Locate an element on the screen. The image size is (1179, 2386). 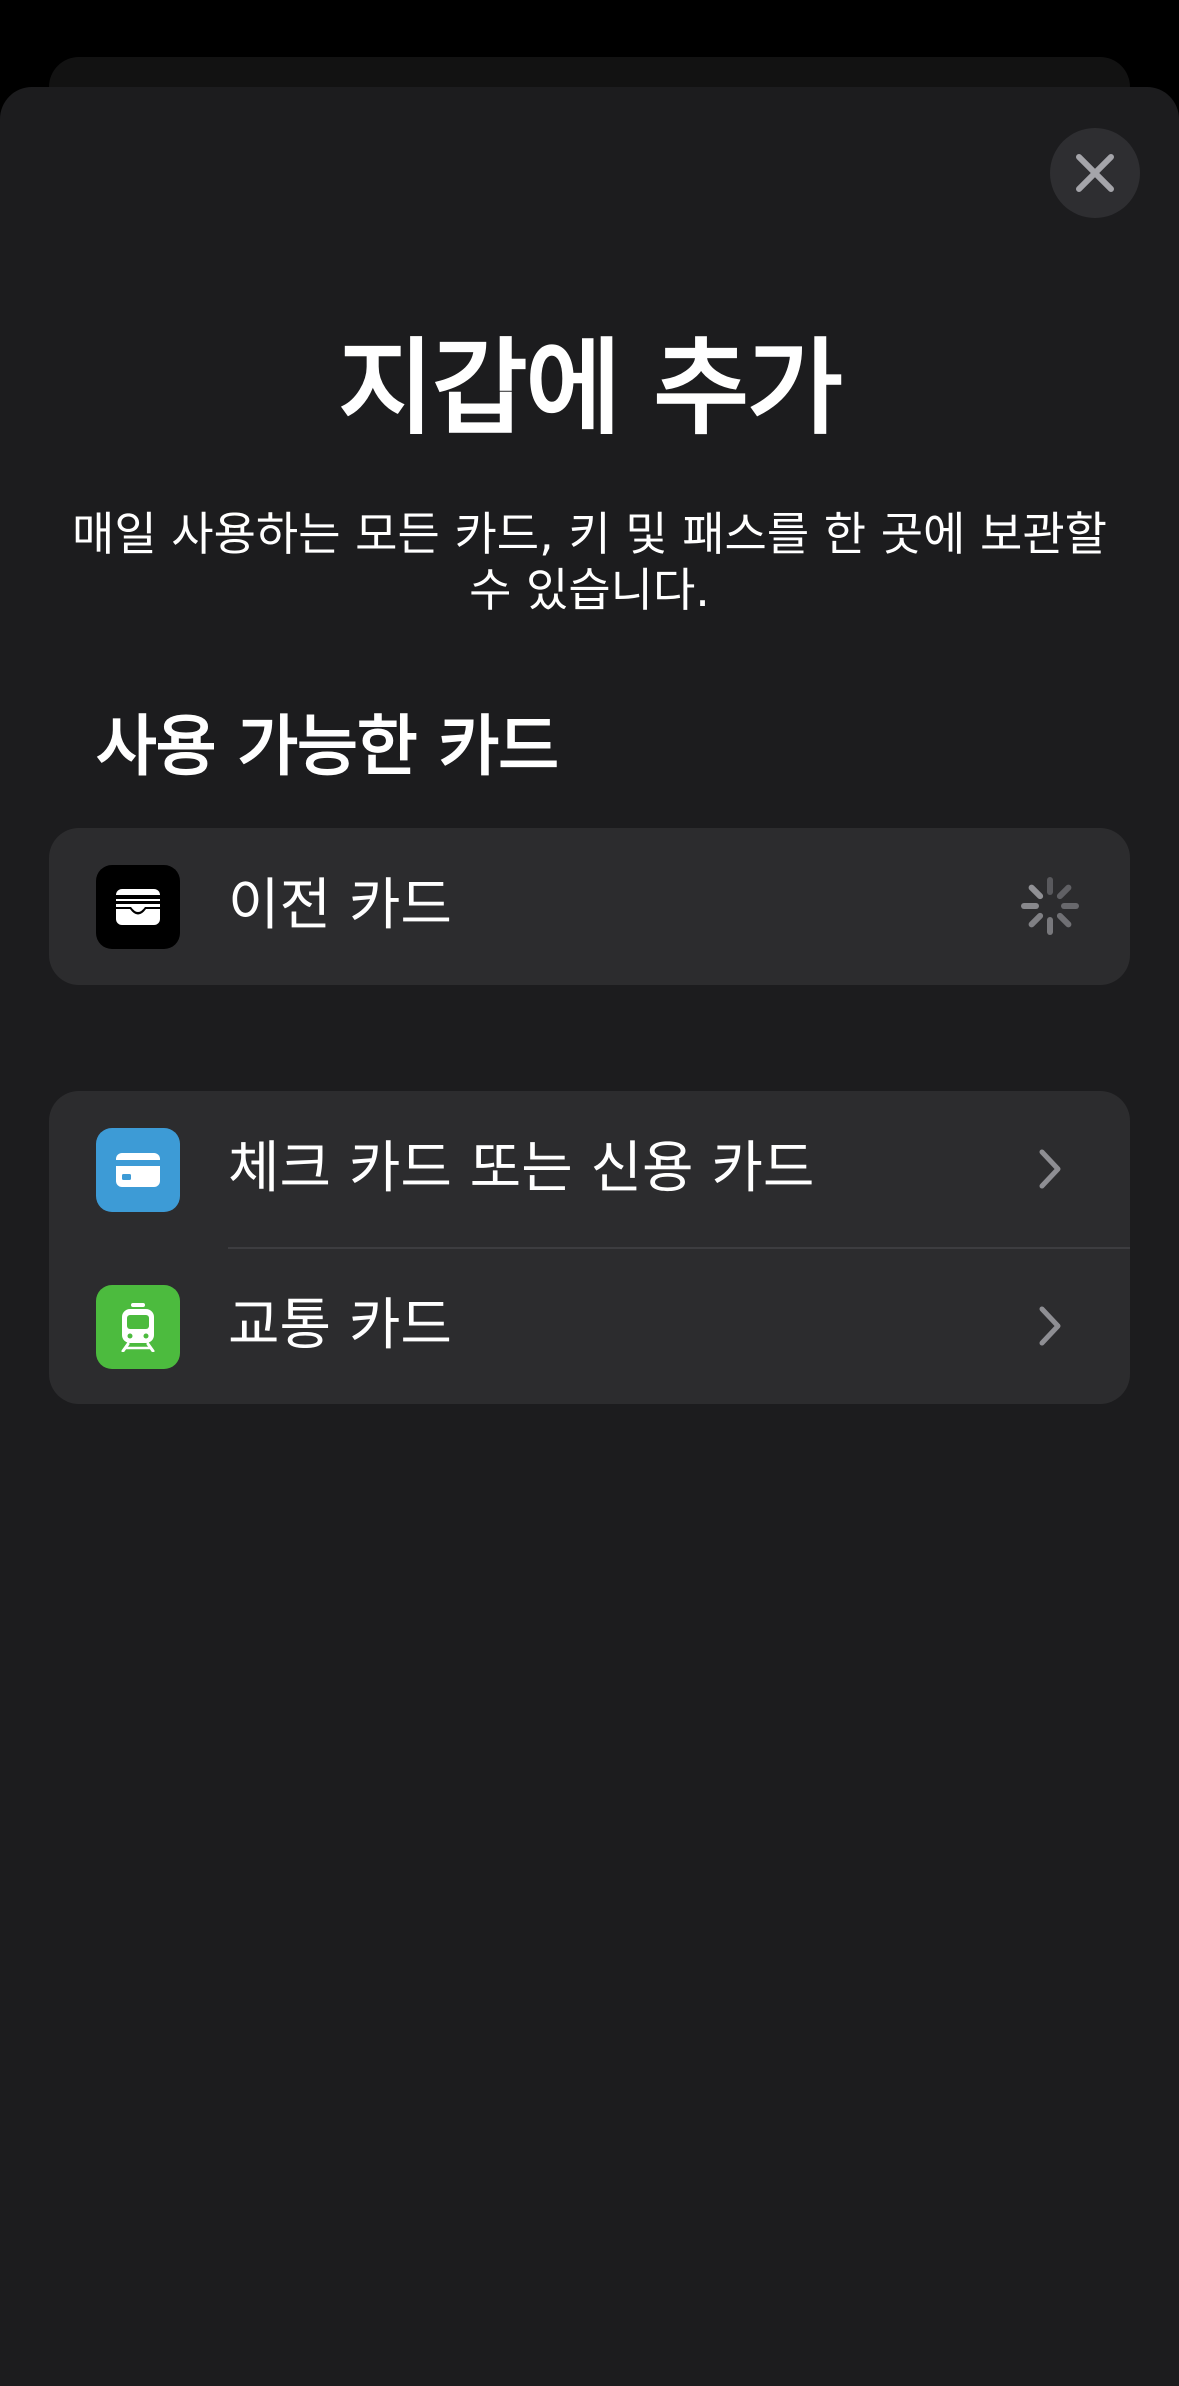
transit-card-tile is located at coordinates (138, 1327).